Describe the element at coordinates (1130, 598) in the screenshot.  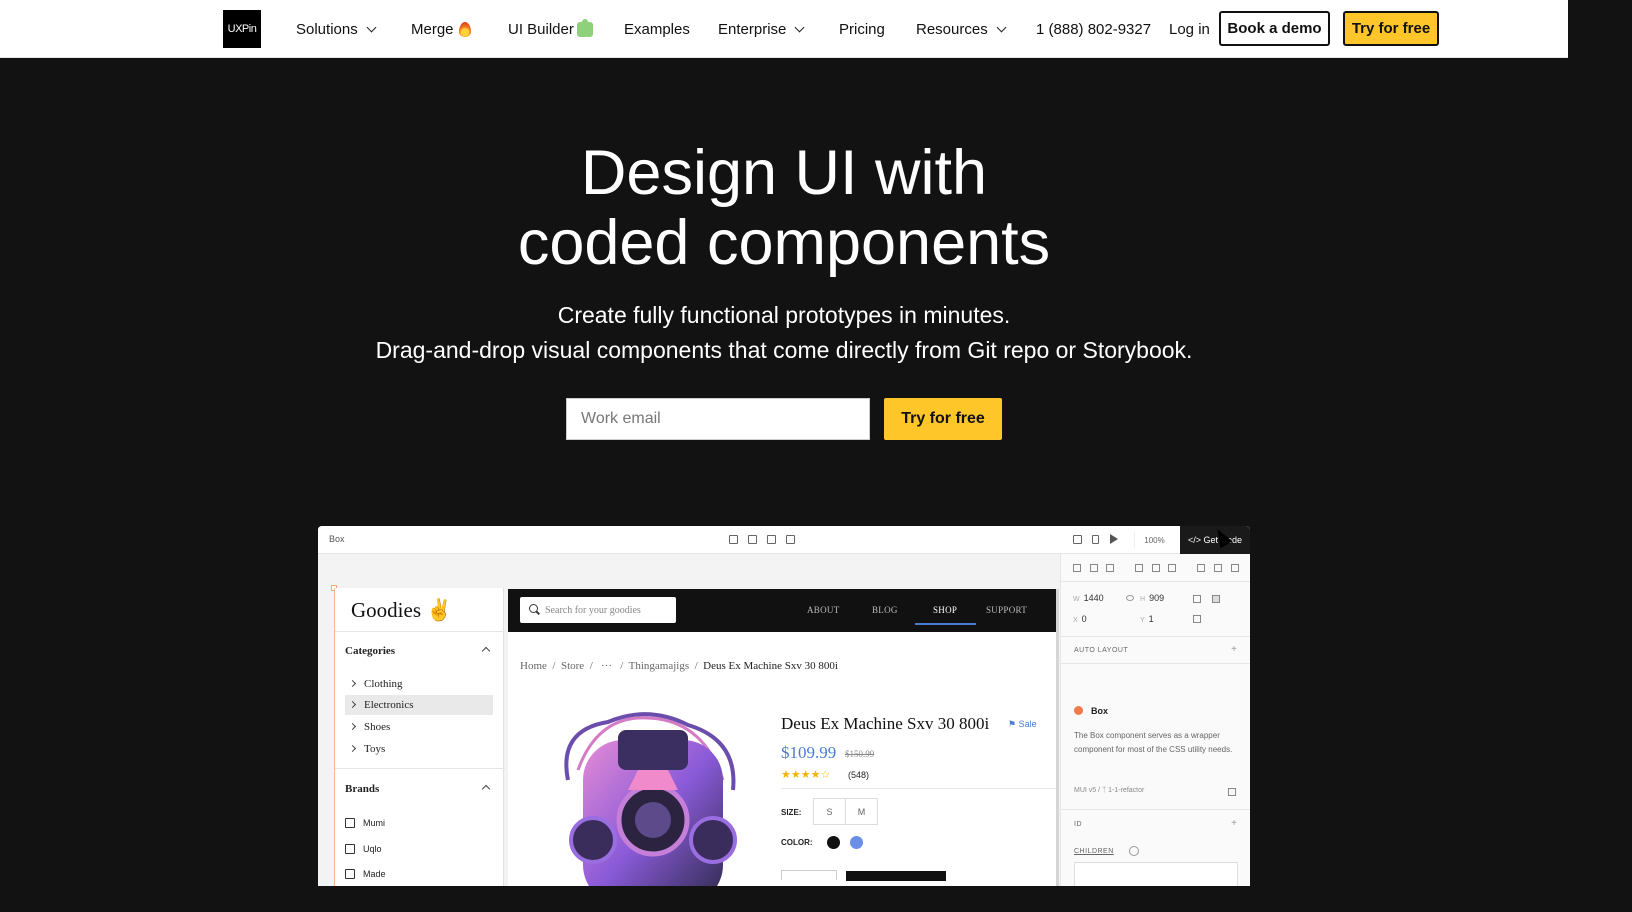
I see `constrain-proportions-icon` at that location.